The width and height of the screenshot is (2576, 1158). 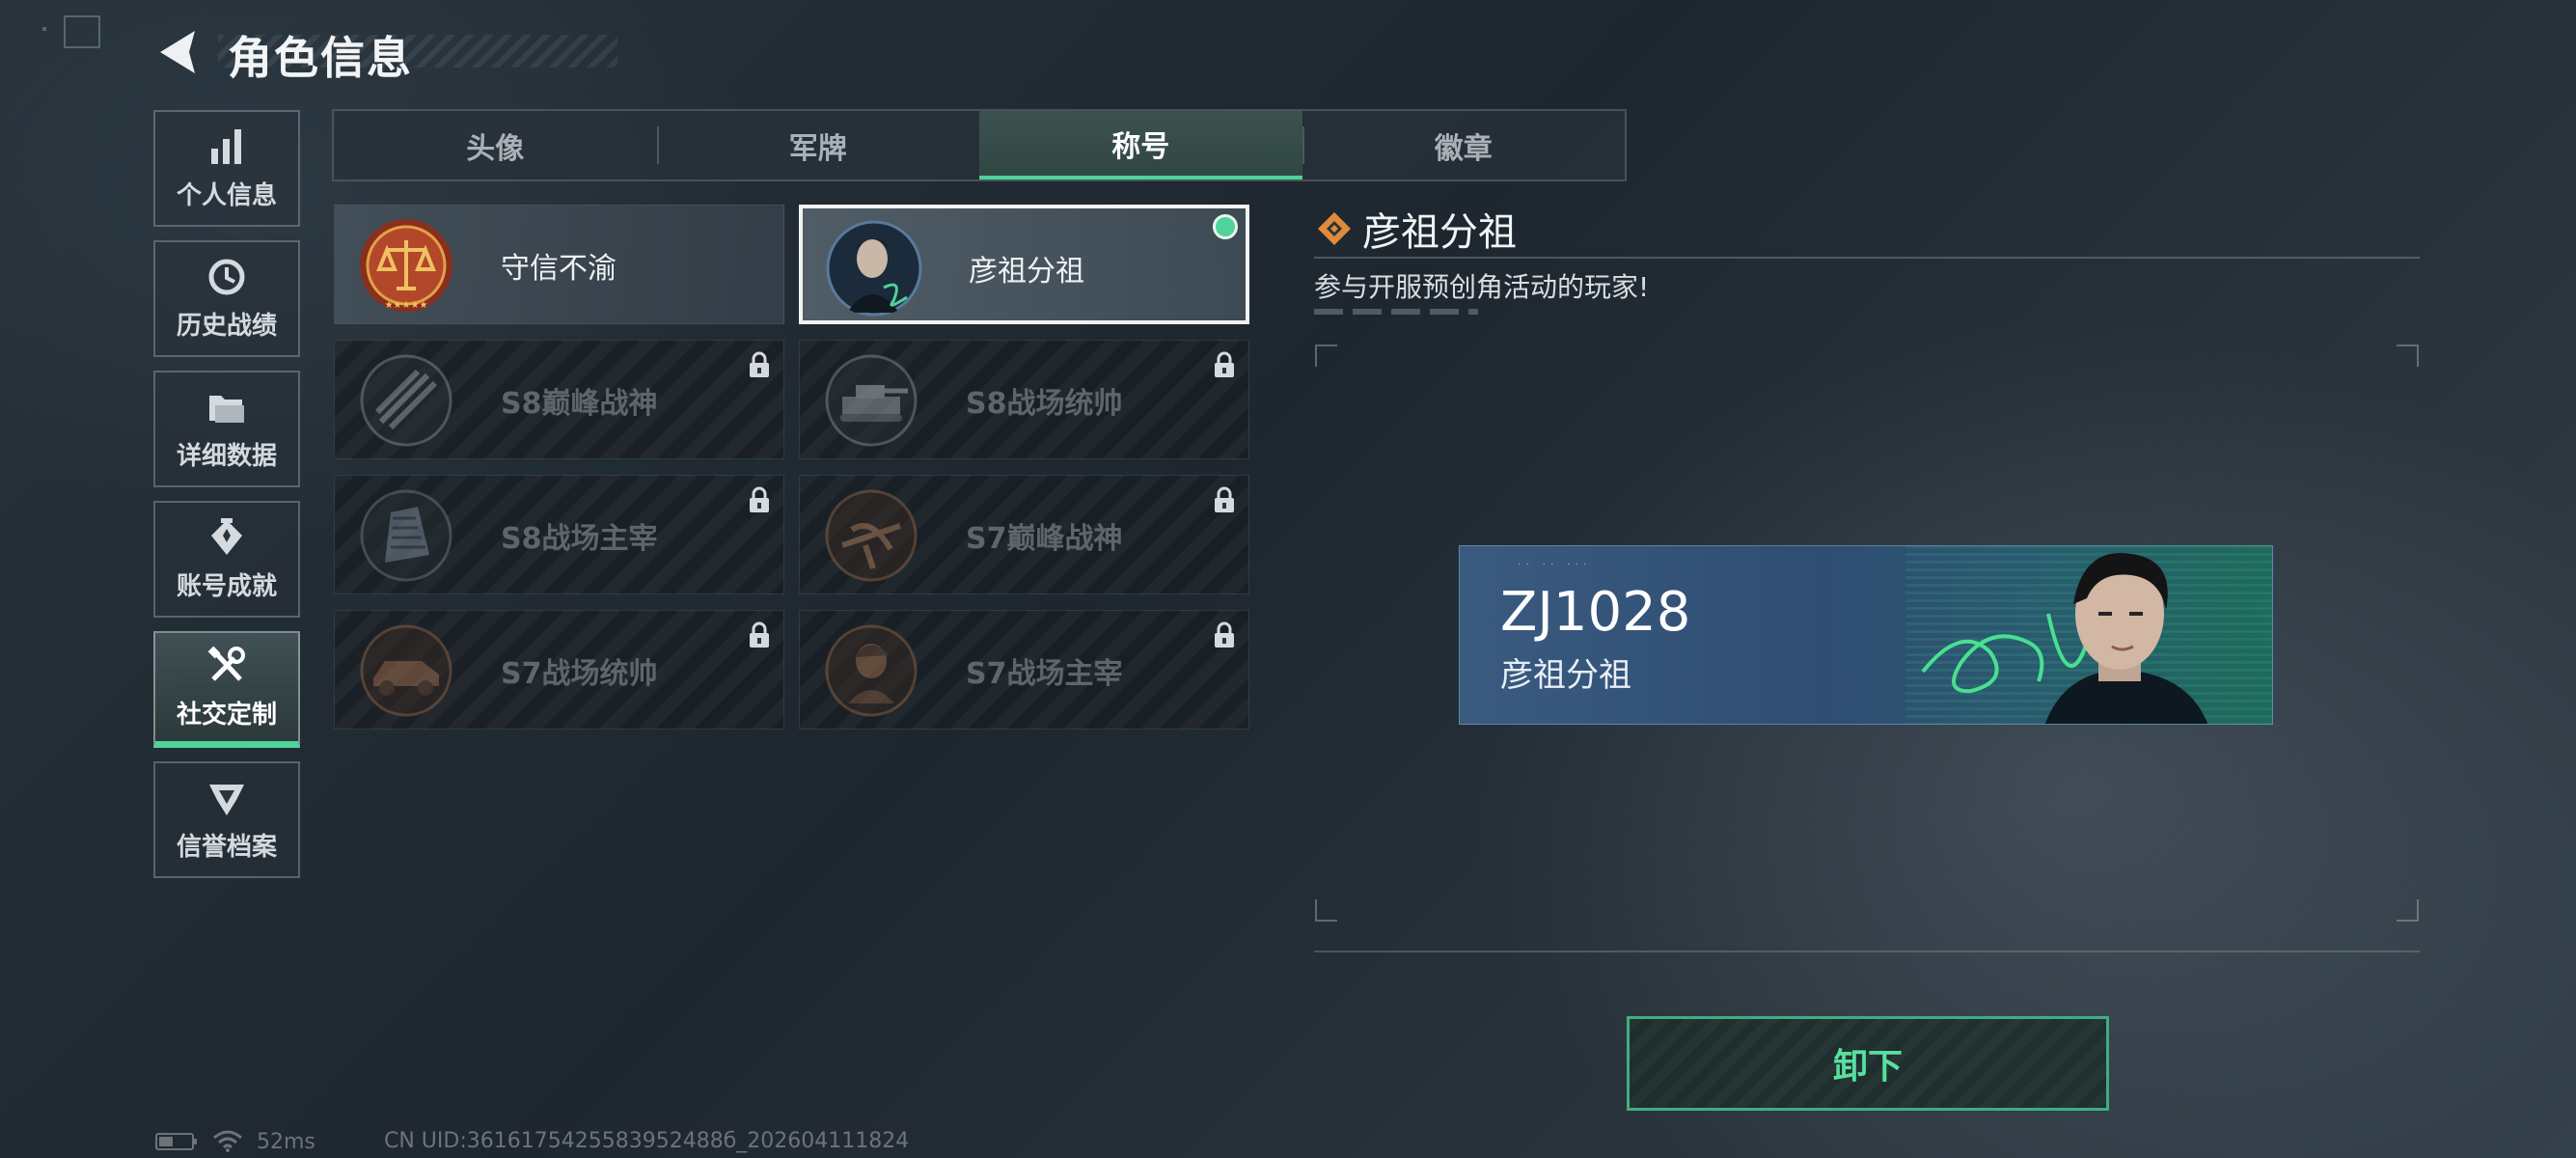 I want to click on title-label: S8战场统帅, so click(x=1044, y=404).